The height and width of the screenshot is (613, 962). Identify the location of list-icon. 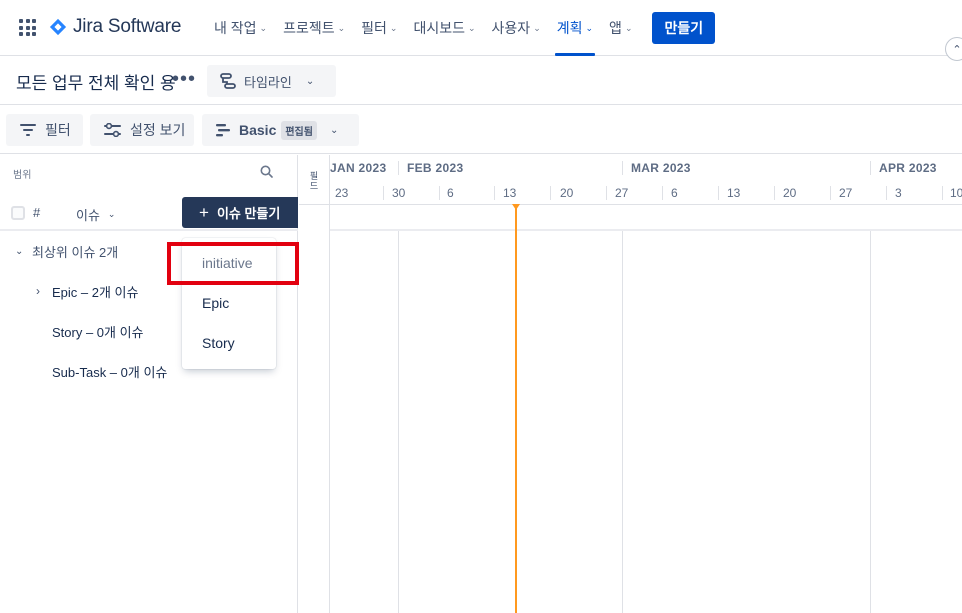
(223, 130).